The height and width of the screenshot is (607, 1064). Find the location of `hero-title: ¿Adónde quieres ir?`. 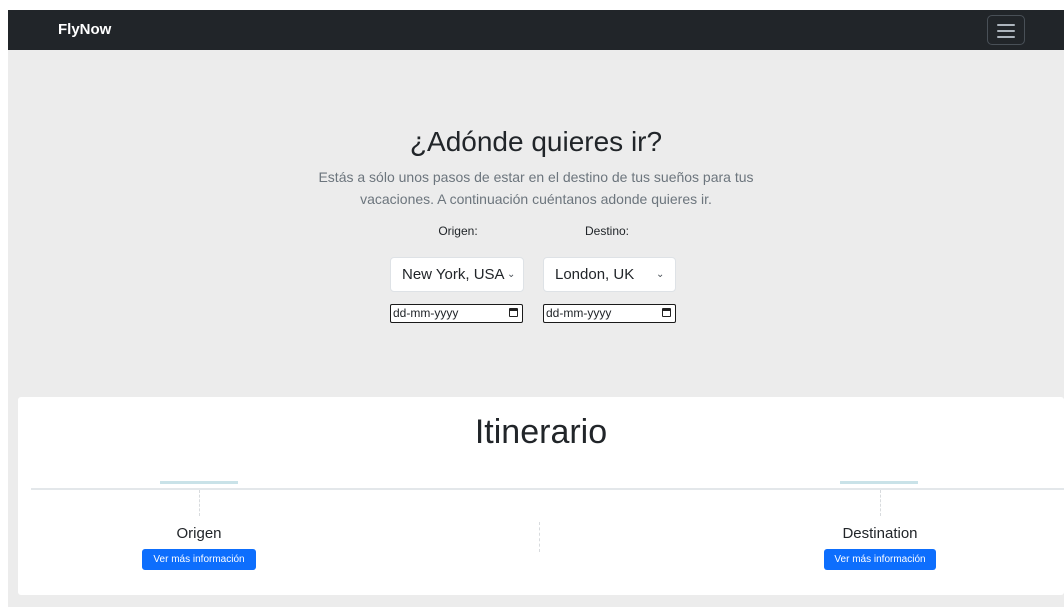

hero-title: ¿Adónde quieres ir? is located at coordinates (536, 141).